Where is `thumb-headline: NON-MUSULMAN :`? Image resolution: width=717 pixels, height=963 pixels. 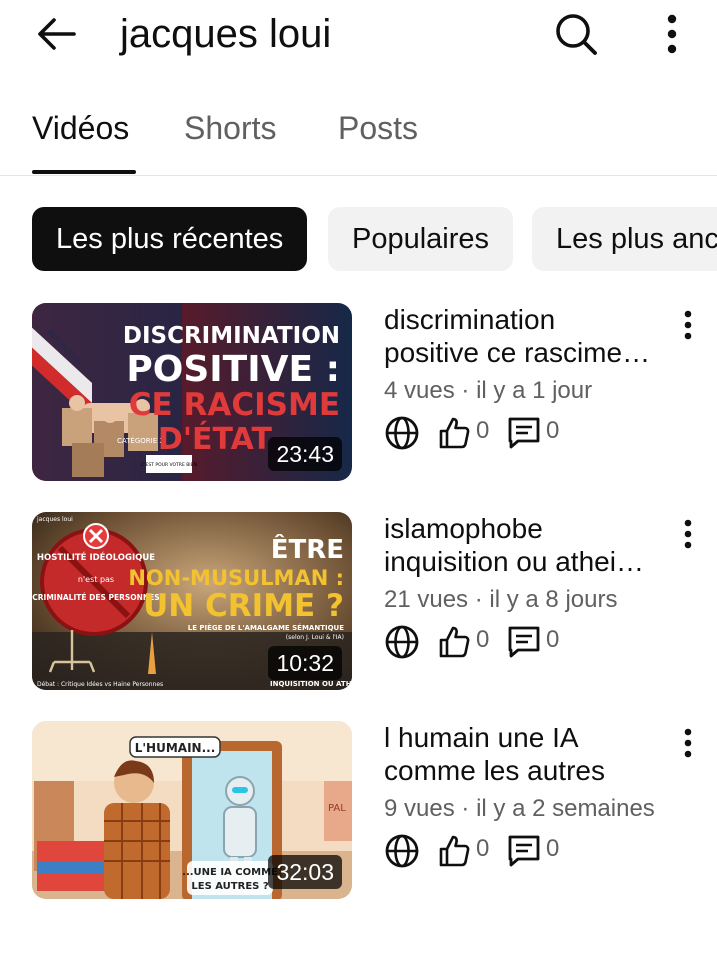 thumb-headline: NON-MUSULMAN : is located at coordinates (236, 578).